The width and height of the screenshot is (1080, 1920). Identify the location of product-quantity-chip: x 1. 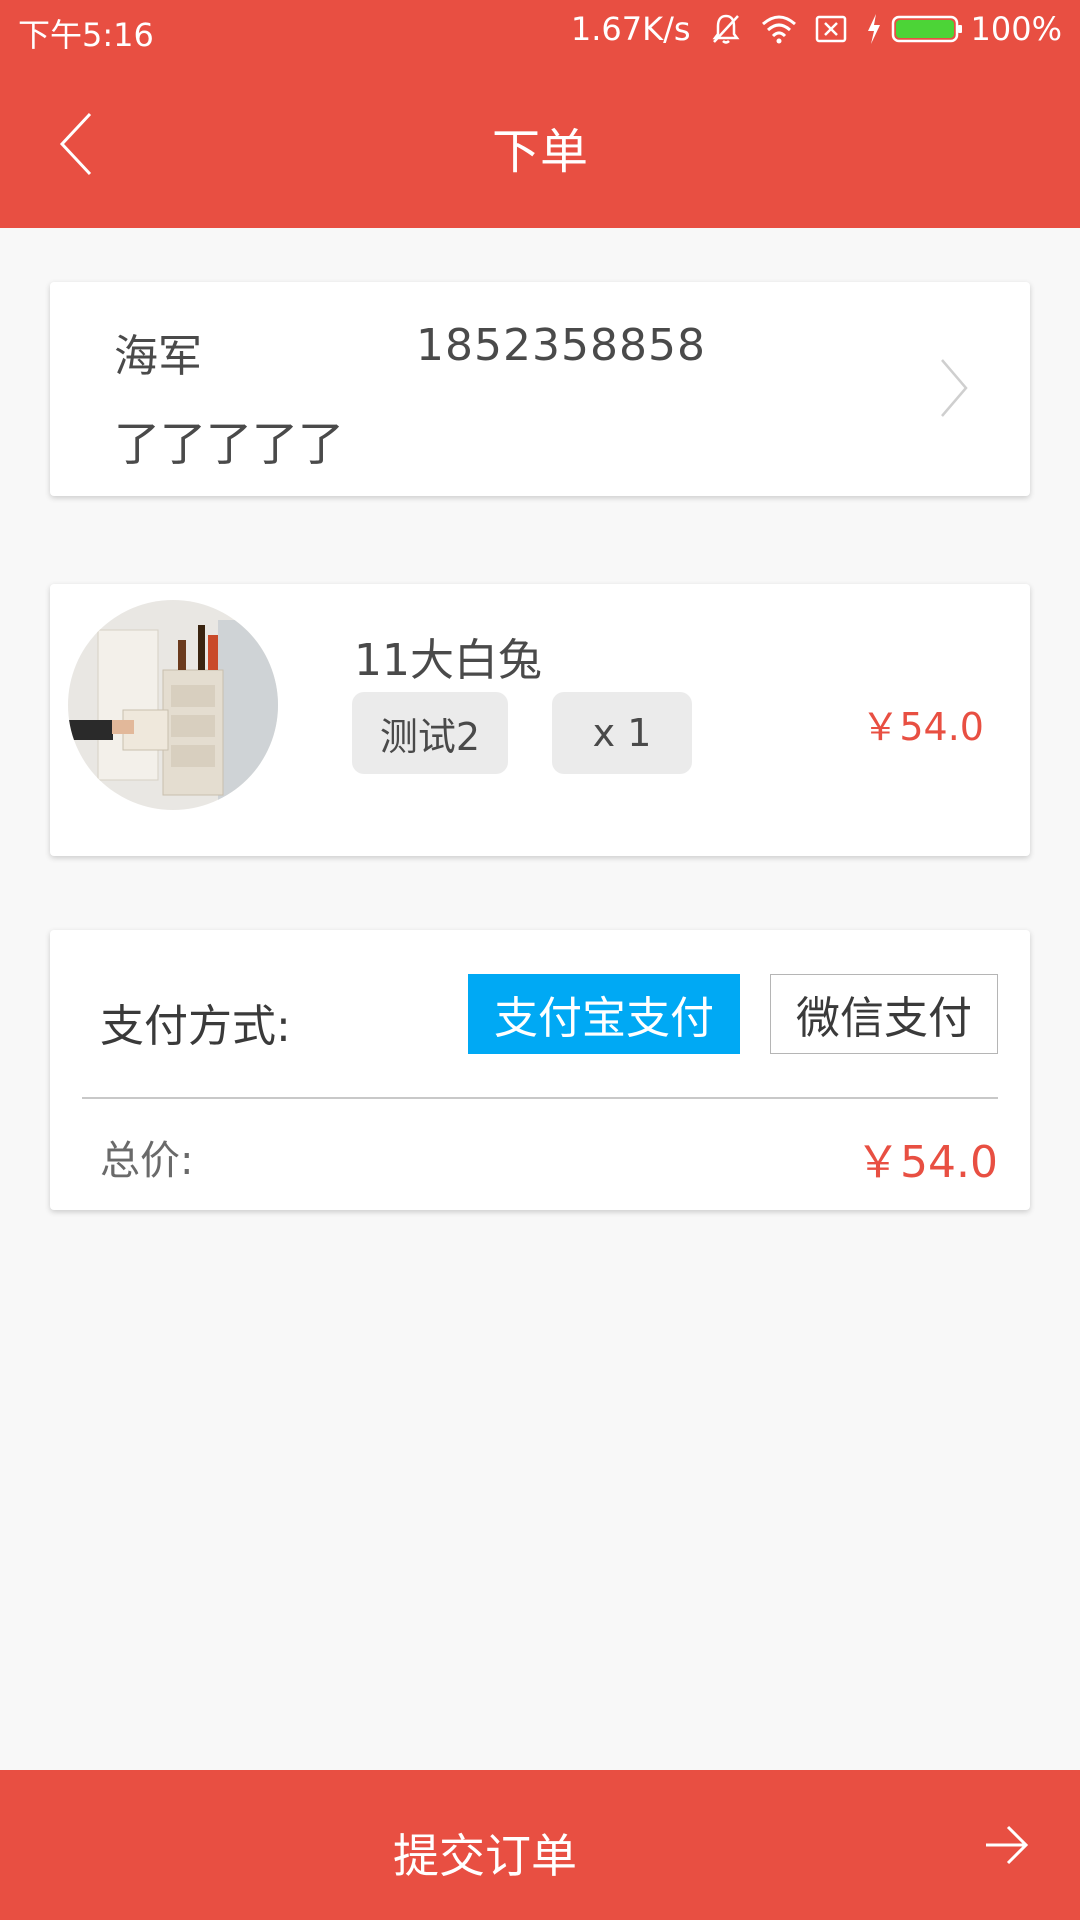
(622, 733).